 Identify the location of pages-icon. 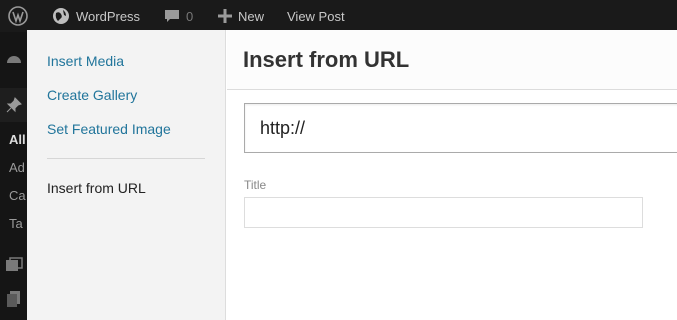
(14, 300).